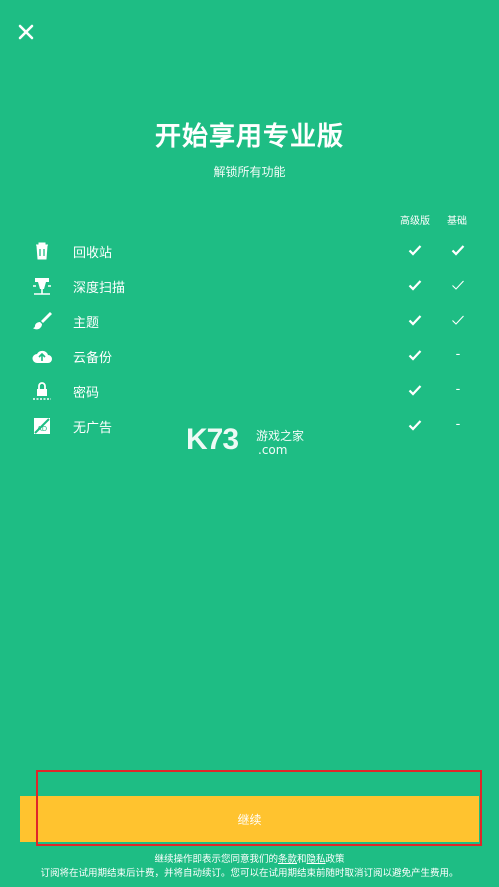  What do you see at coordinates (86, 393) in the screenshot?
I see `feature-label: 密码` at bounding box center [86, 393].